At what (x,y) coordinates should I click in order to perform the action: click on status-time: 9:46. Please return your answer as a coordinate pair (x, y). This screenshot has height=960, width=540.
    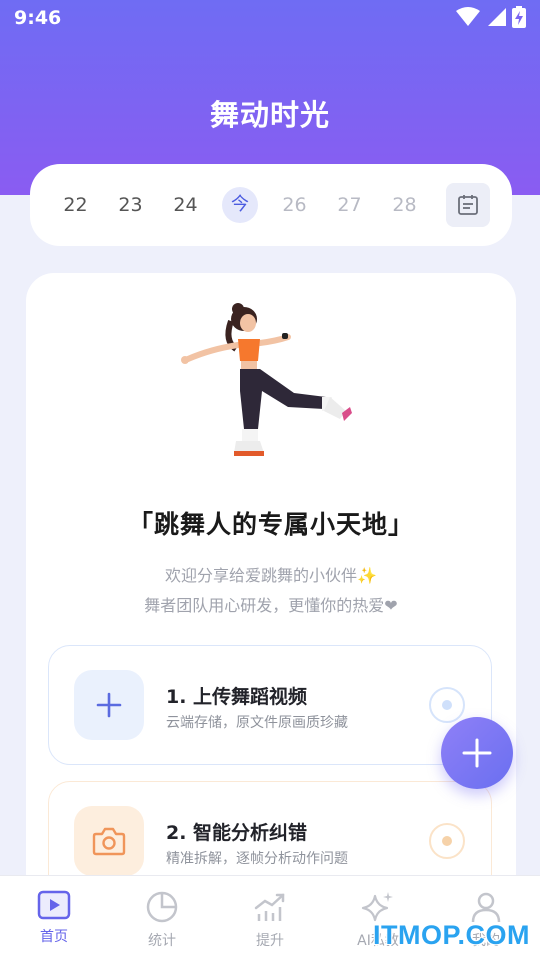
    Looking at the image, I should click on (38, 18).